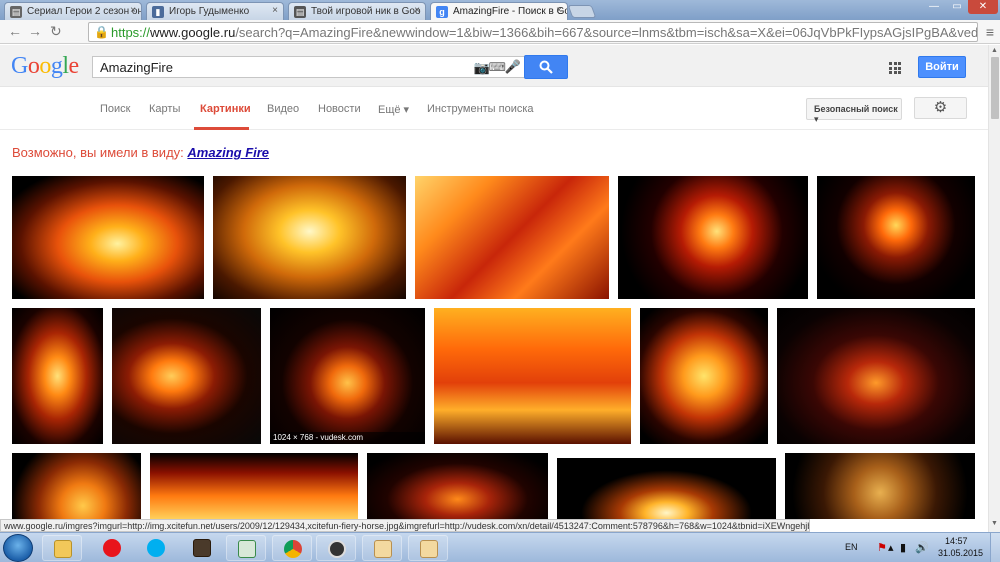 Image resolution: width=1000 pixels, height=562 pixels. What do you see at coordinates (98, 152) in the screenshot?
I see `did-you-mean-prefix: Возможно, вы имели в виду:` at bounding box center [98, 152].